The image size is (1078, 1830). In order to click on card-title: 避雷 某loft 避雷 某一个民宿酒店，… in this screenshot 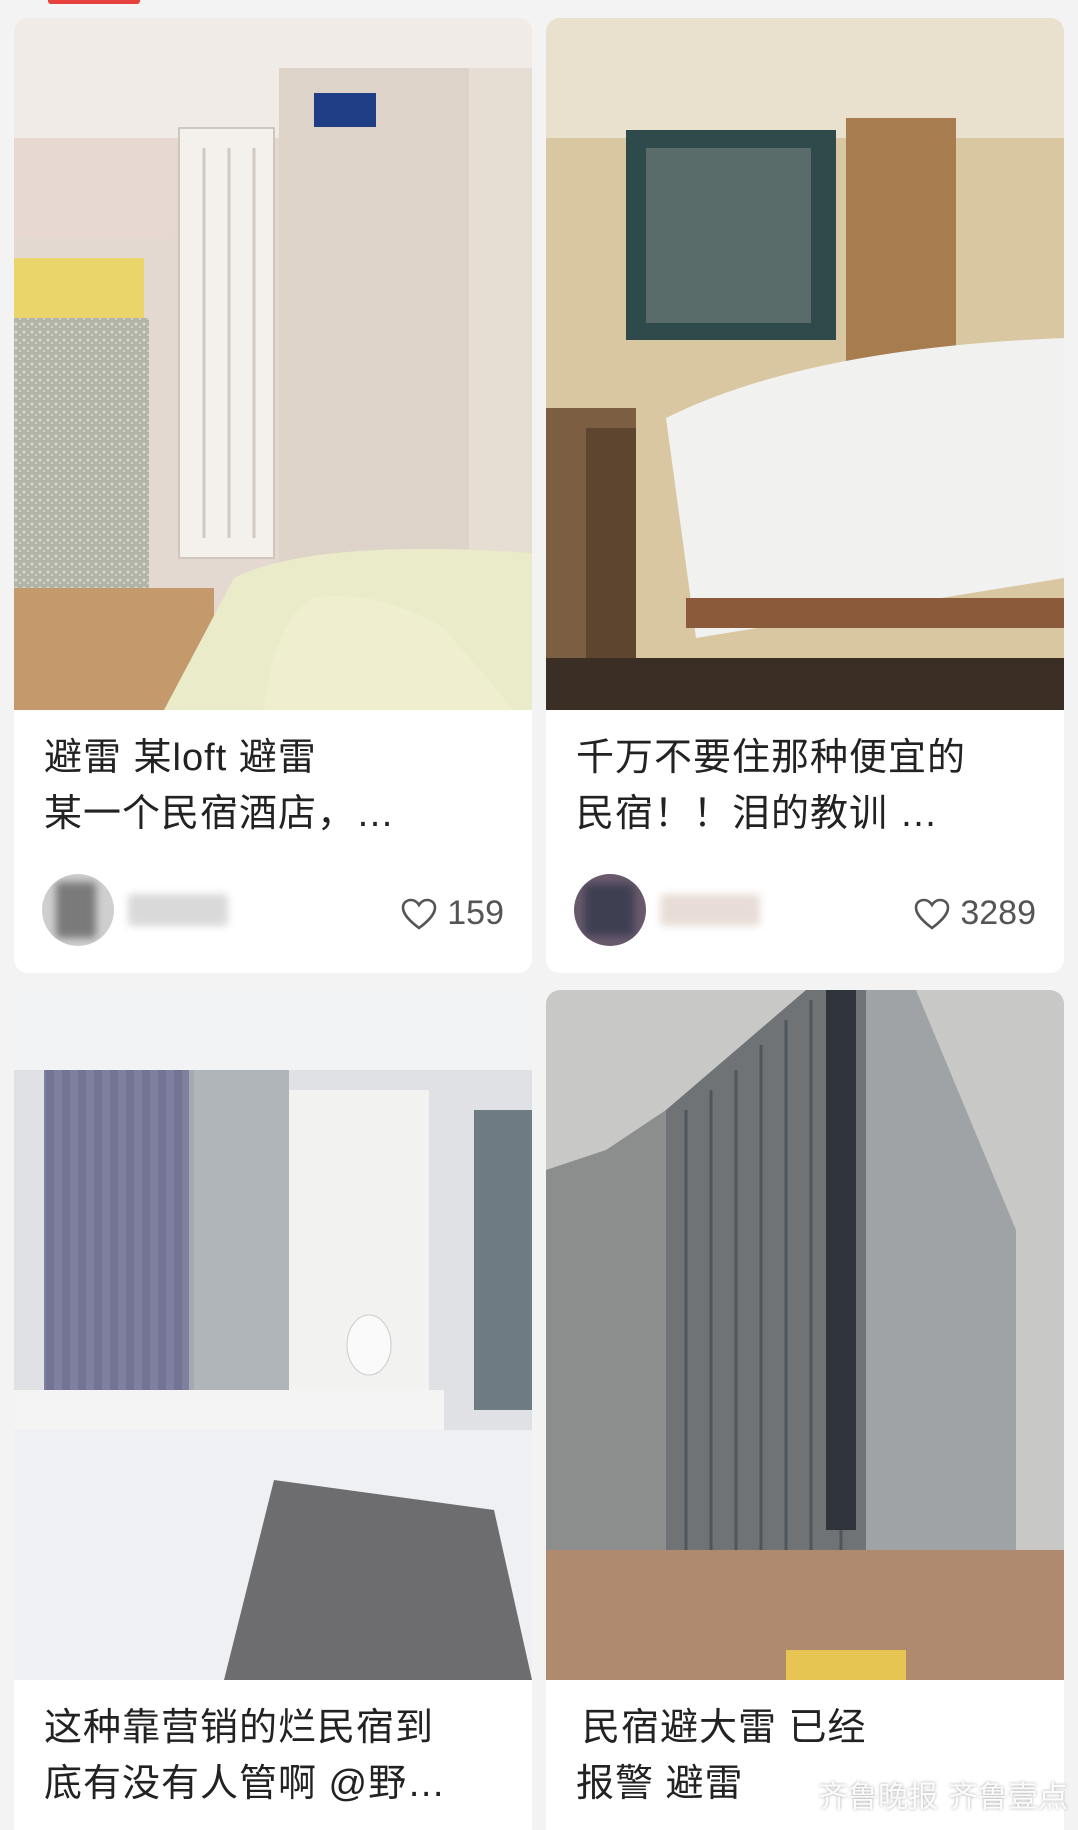, I will do `click(276, 786)`.